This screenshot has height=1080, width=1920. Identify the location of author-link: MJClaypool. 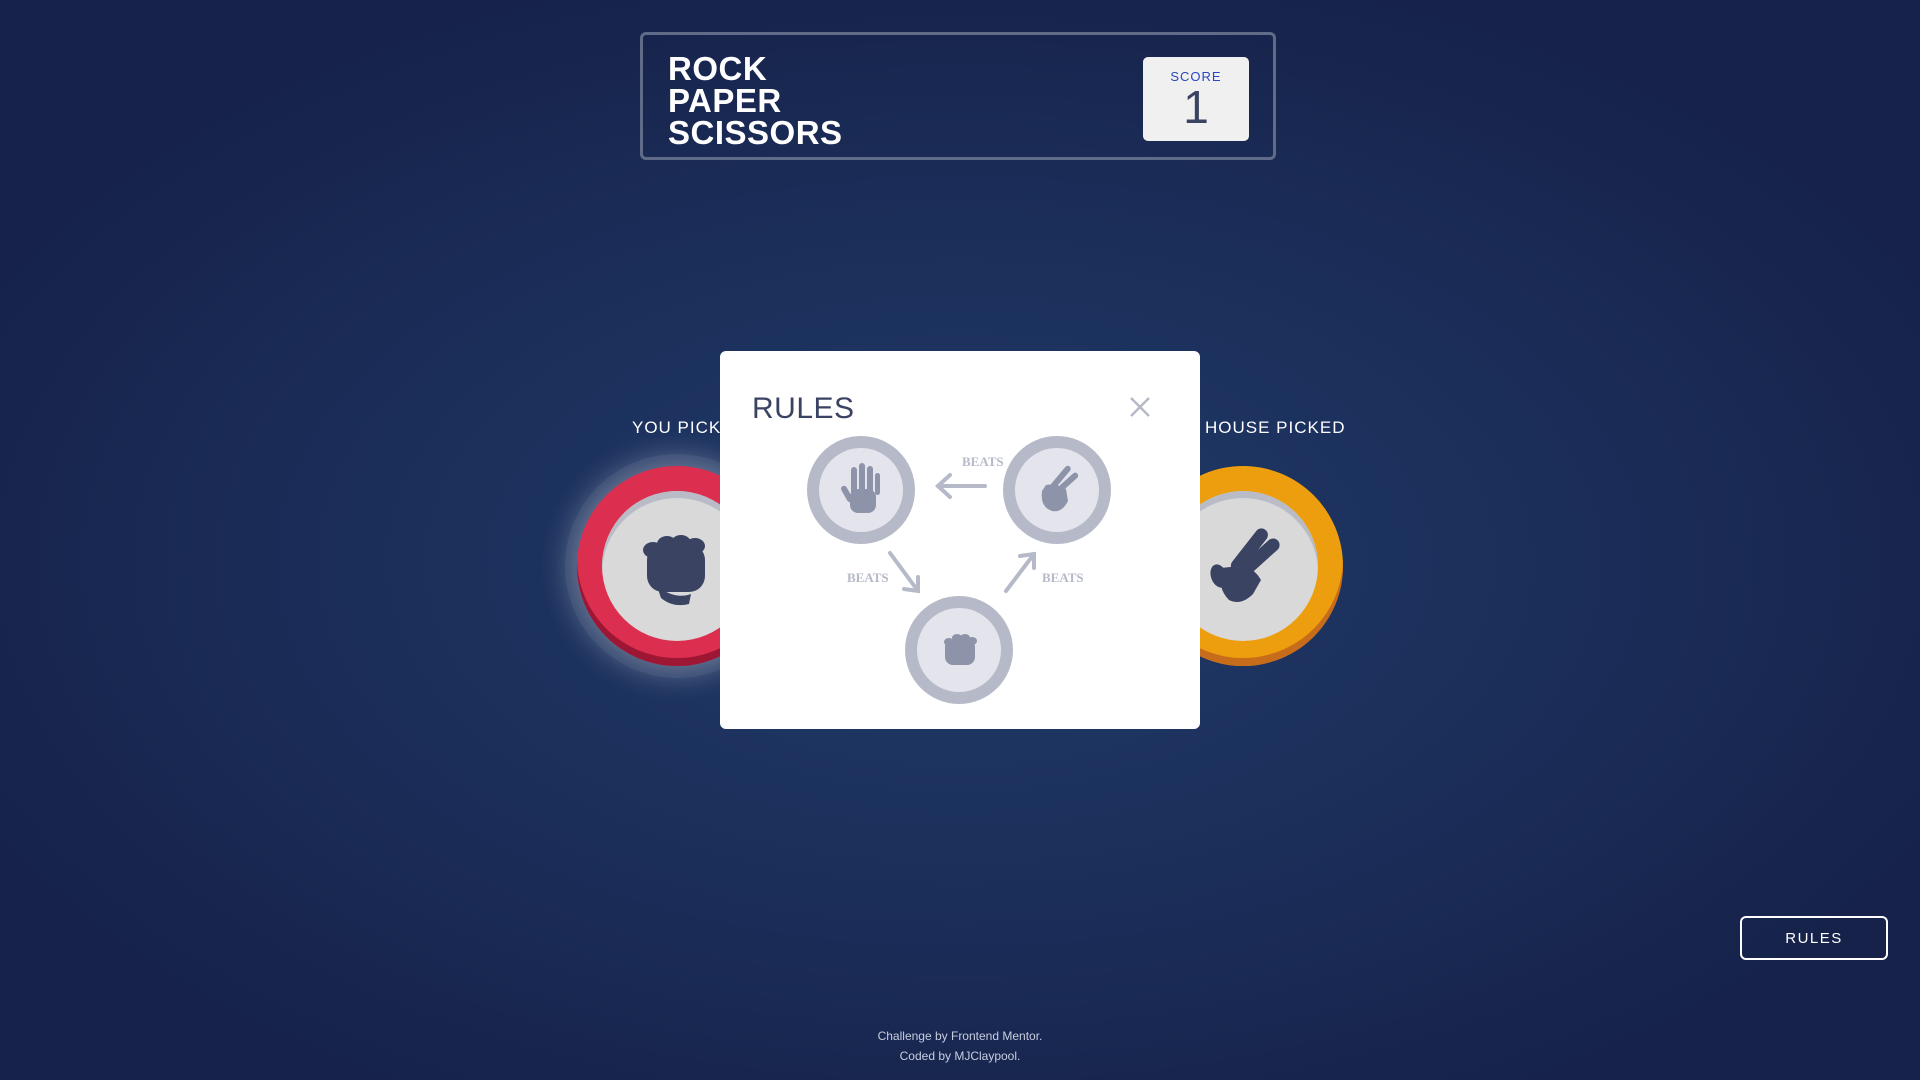
(985, 1056).